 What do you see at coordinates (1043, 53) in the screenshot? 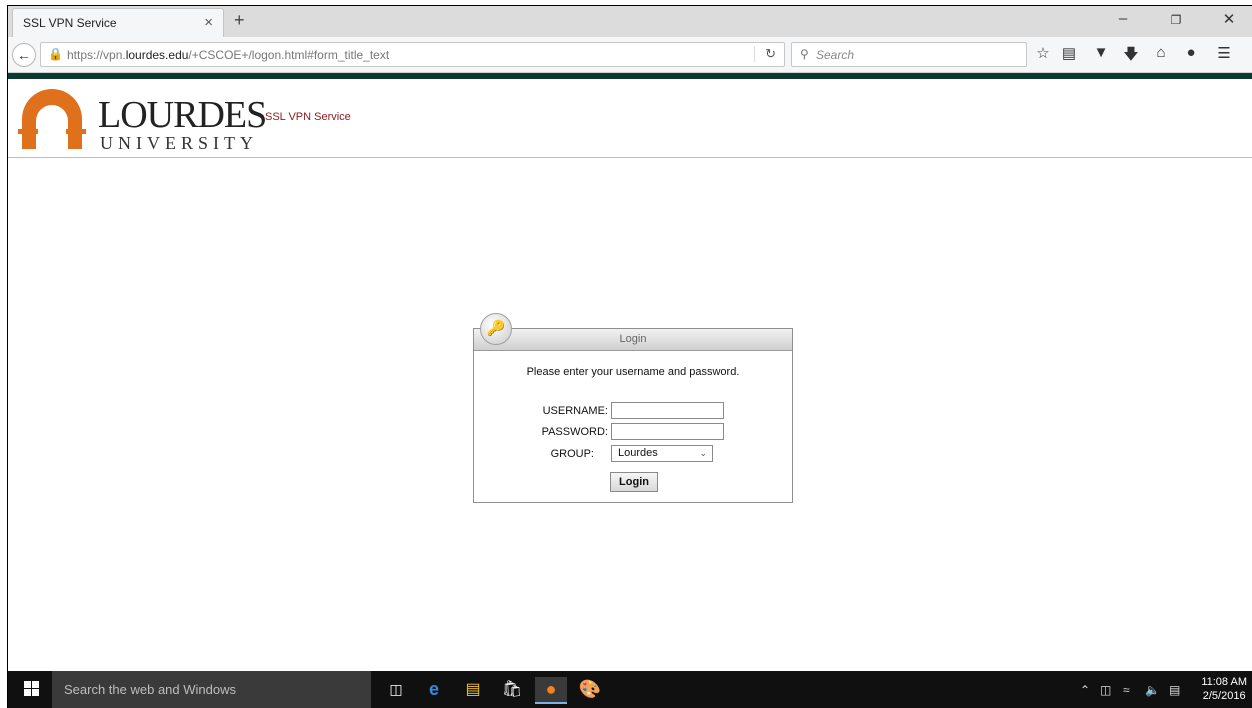
I see `star-icon: ☆` at bounding box center [1043, 53].